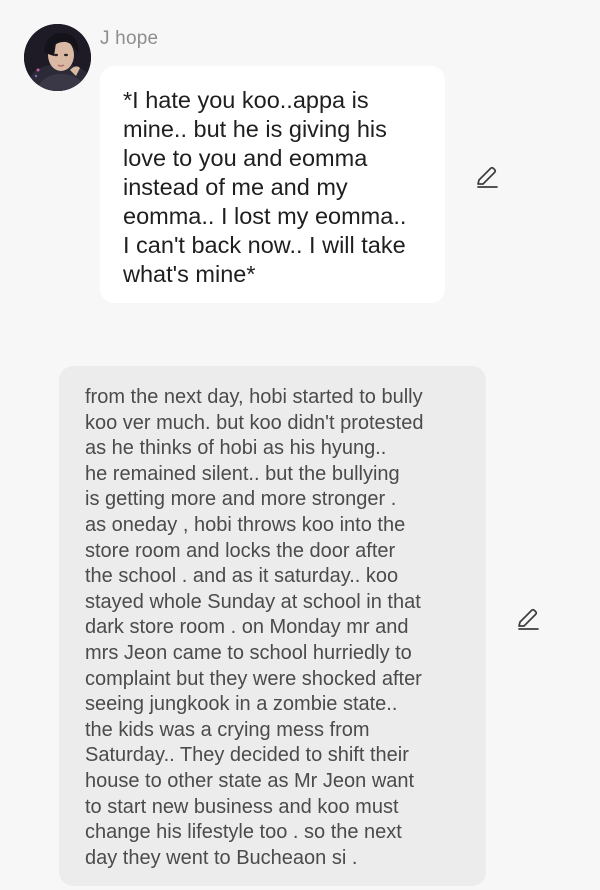  I want to click on edit-message-button, so click(487, 177).